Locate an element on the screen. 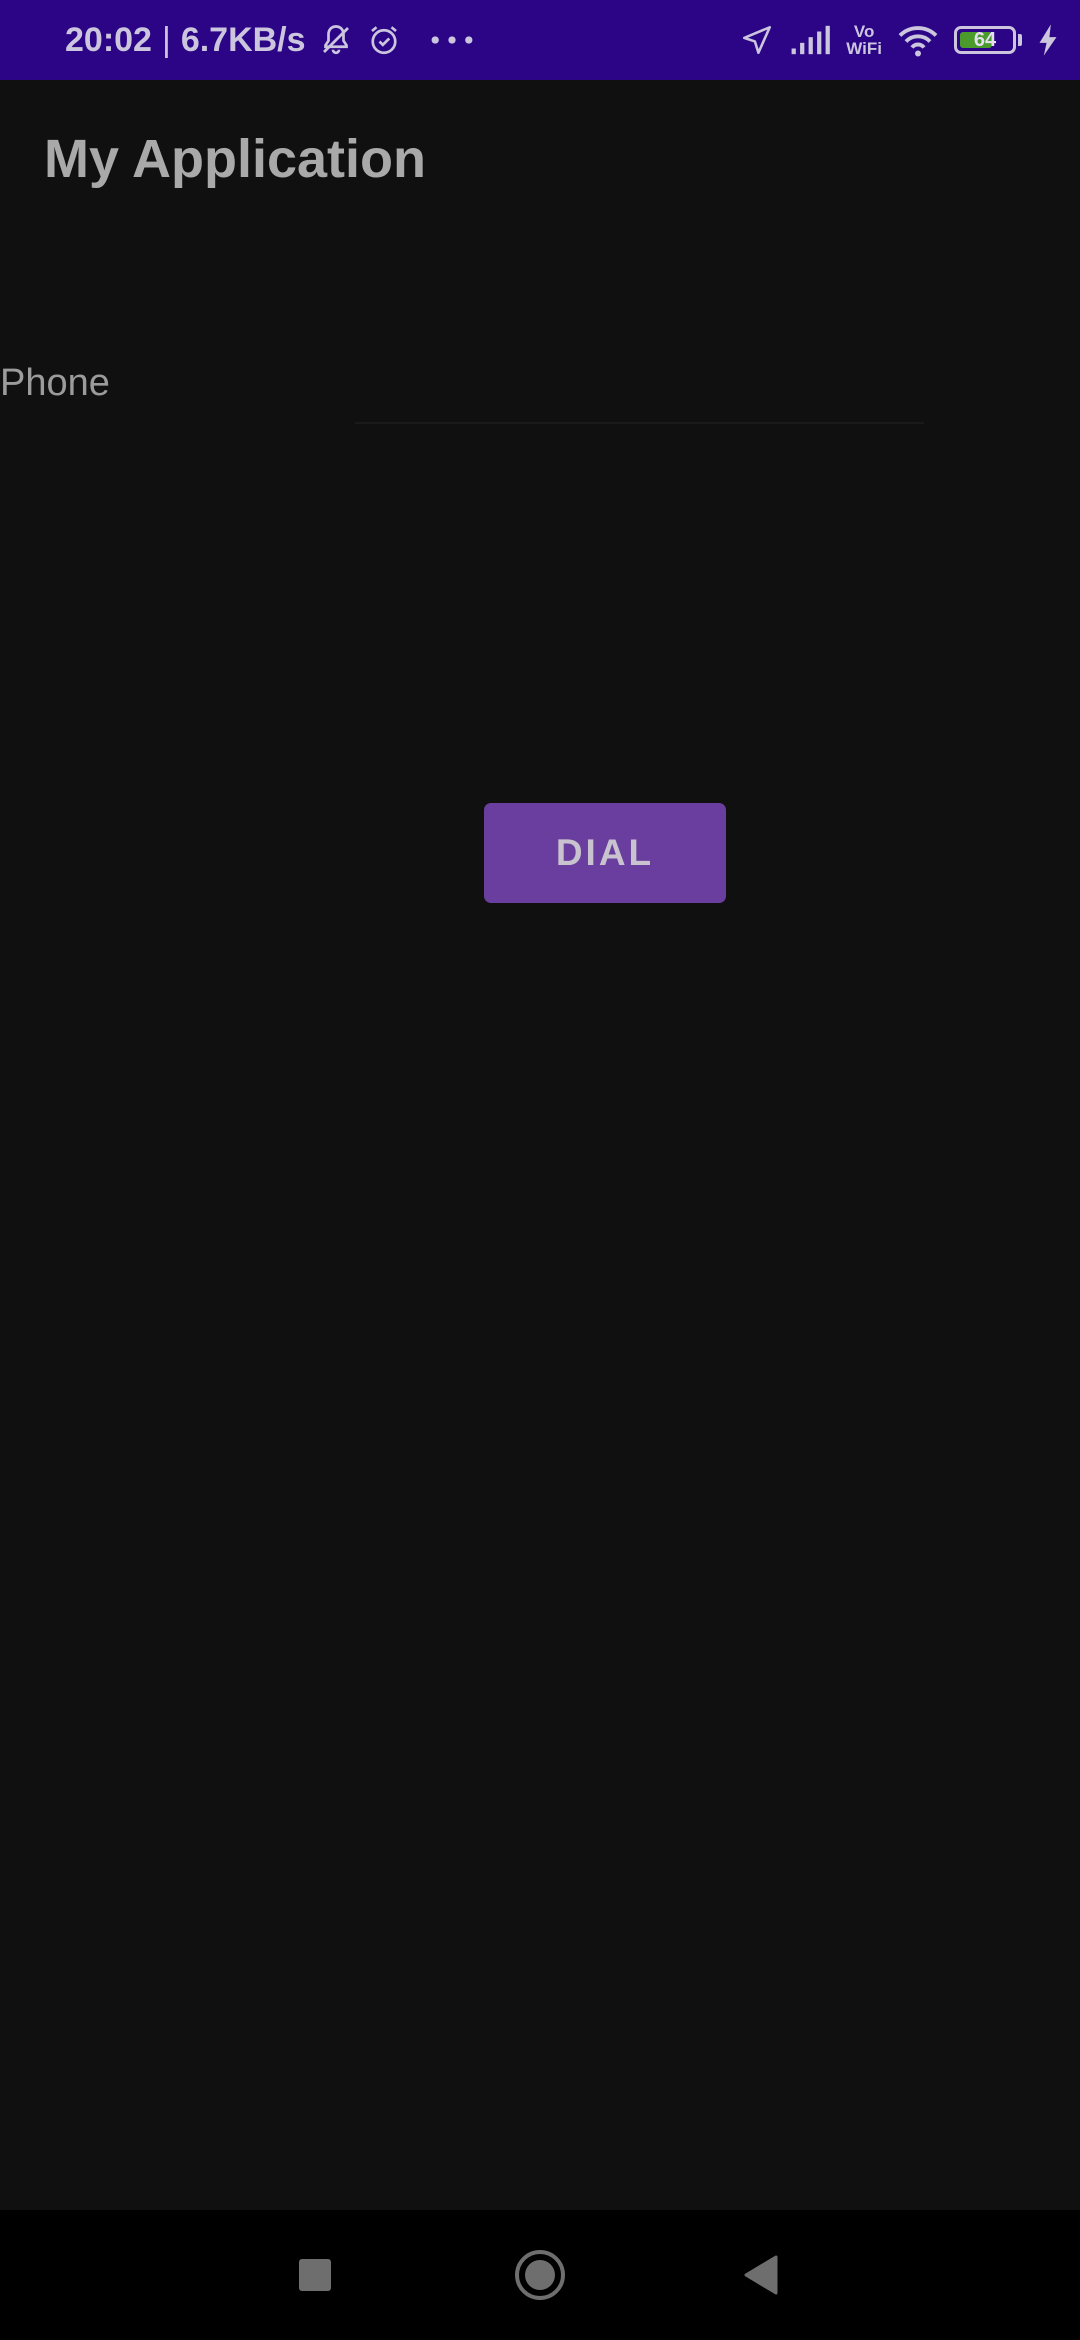 This screenshot has width=1080, height=2340. recents-square-icon is located at coordinates (315, 2275).